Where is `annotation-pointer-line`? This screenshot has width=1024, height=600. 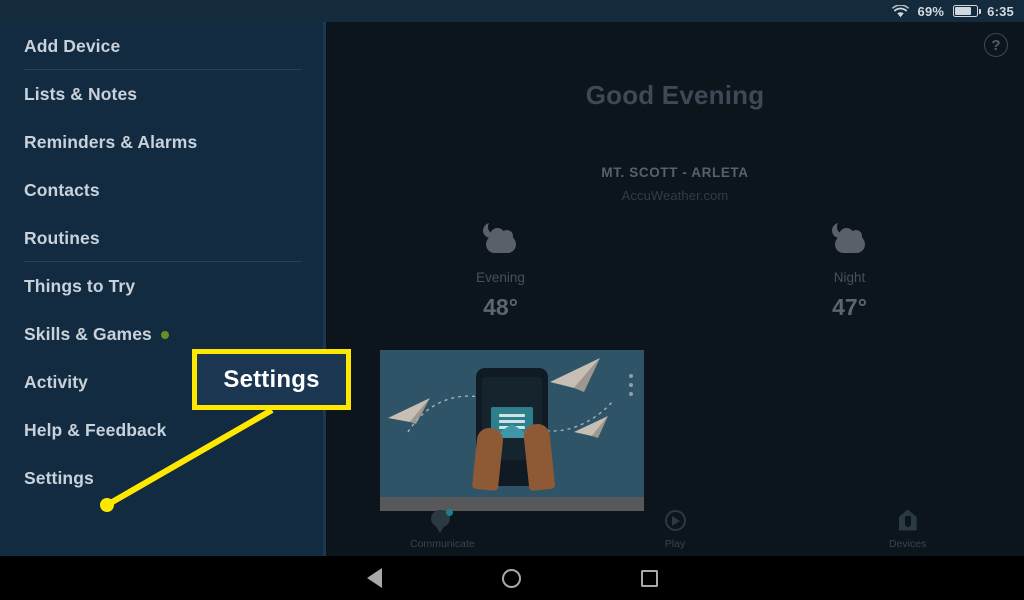
annotation-pointer-line is located at coordinates (187, 459).